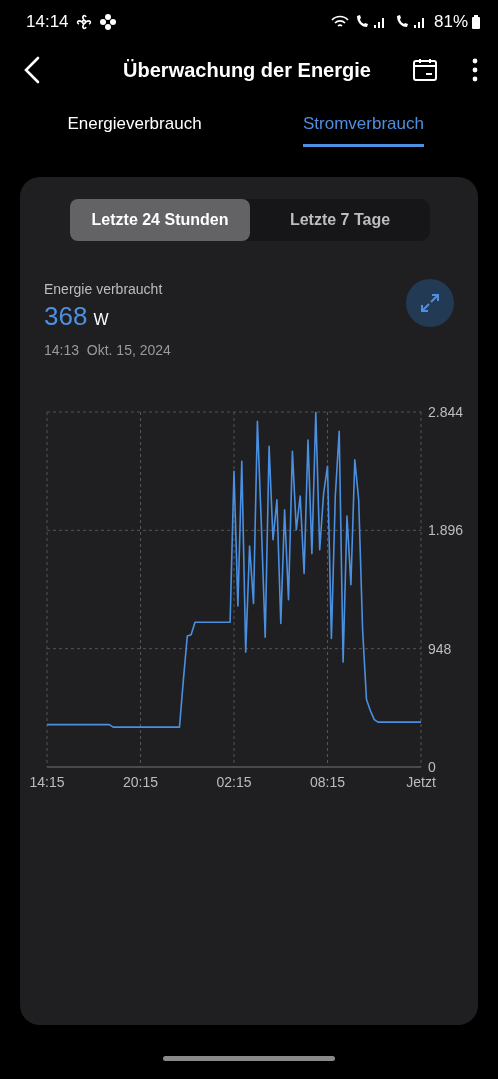 The width and height of the screenshot is (498, 1079). I want to click on screen-title: Überwachung der Energie, so click(247, 70).